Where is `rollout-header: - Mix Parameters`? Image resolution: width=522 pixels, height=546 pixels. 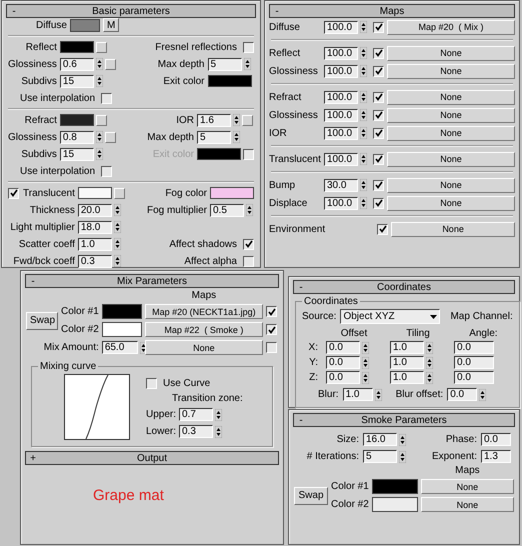 rollout-header: - Mix Parameters is located at coordinates (152, 281).